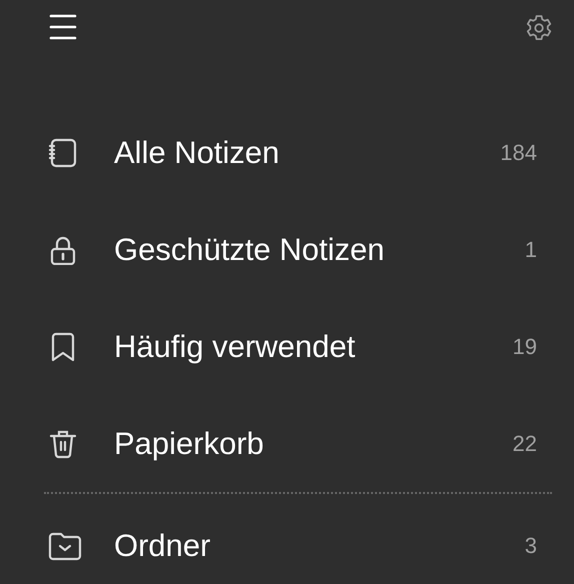  I want to click on menu-icon, so click(63, 27).